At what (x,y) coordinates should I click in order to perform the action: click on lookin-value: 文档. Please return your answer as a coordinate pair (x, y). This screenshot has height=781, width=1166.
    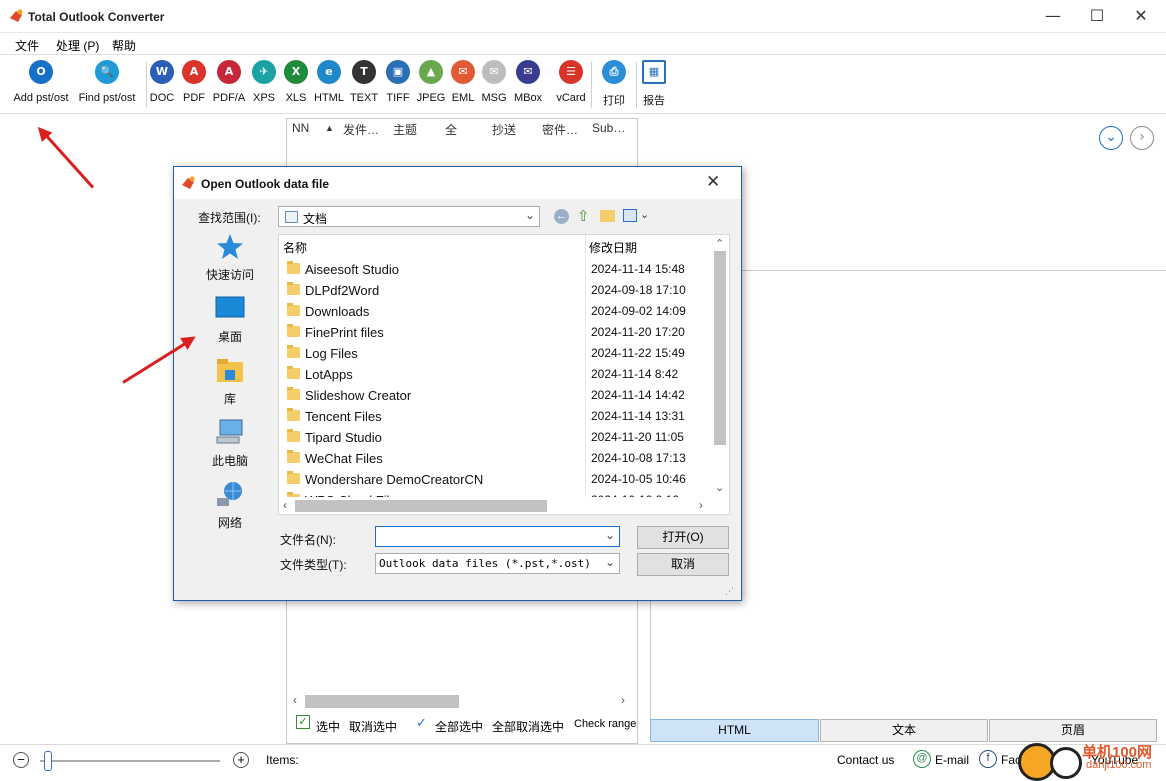
    Looking at the image, I should click on (315, 219).